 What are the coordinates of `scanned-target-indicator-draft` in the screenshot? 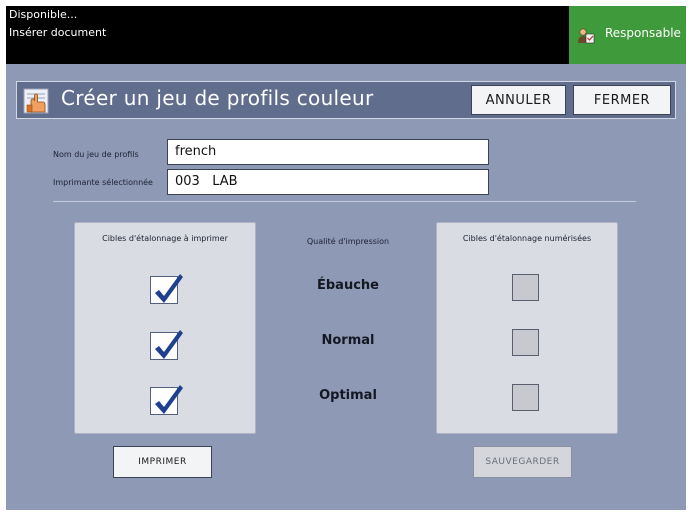 It's located at (525, 287).